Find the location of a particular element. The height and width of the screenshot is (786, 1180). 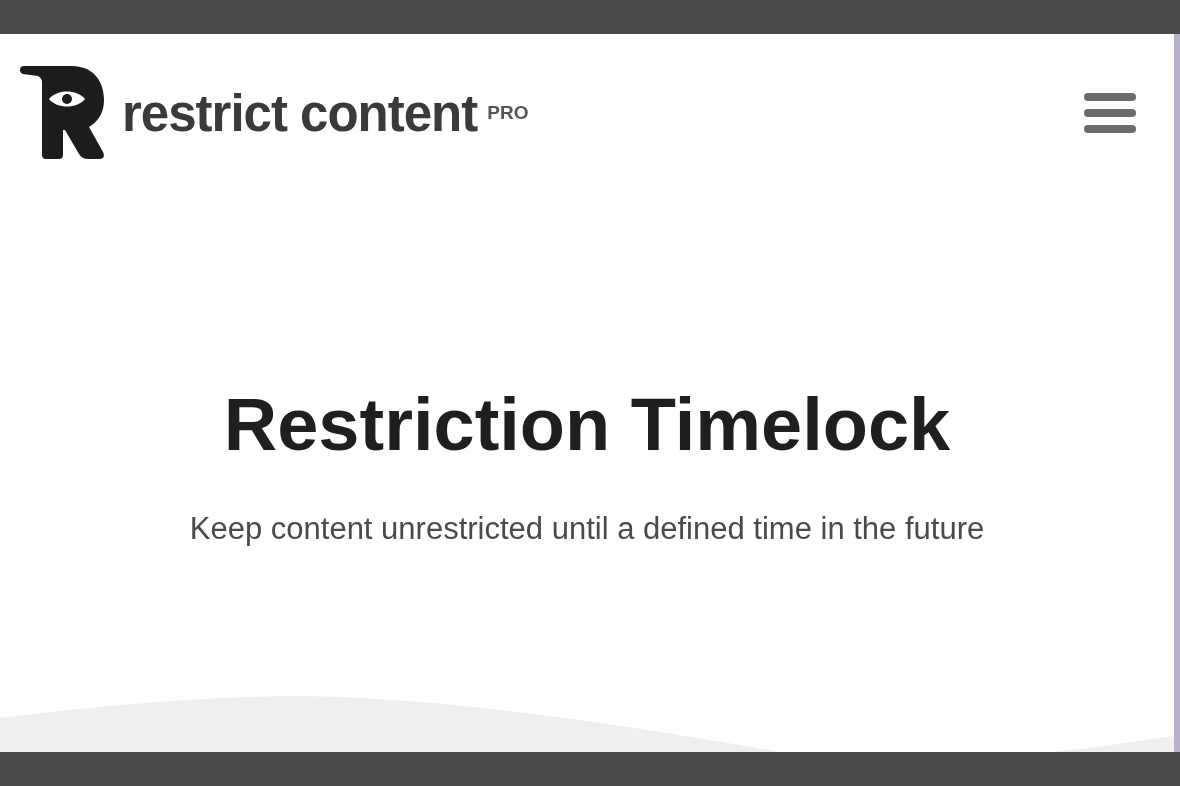

logo-icon is located at coordinates (62, 113).